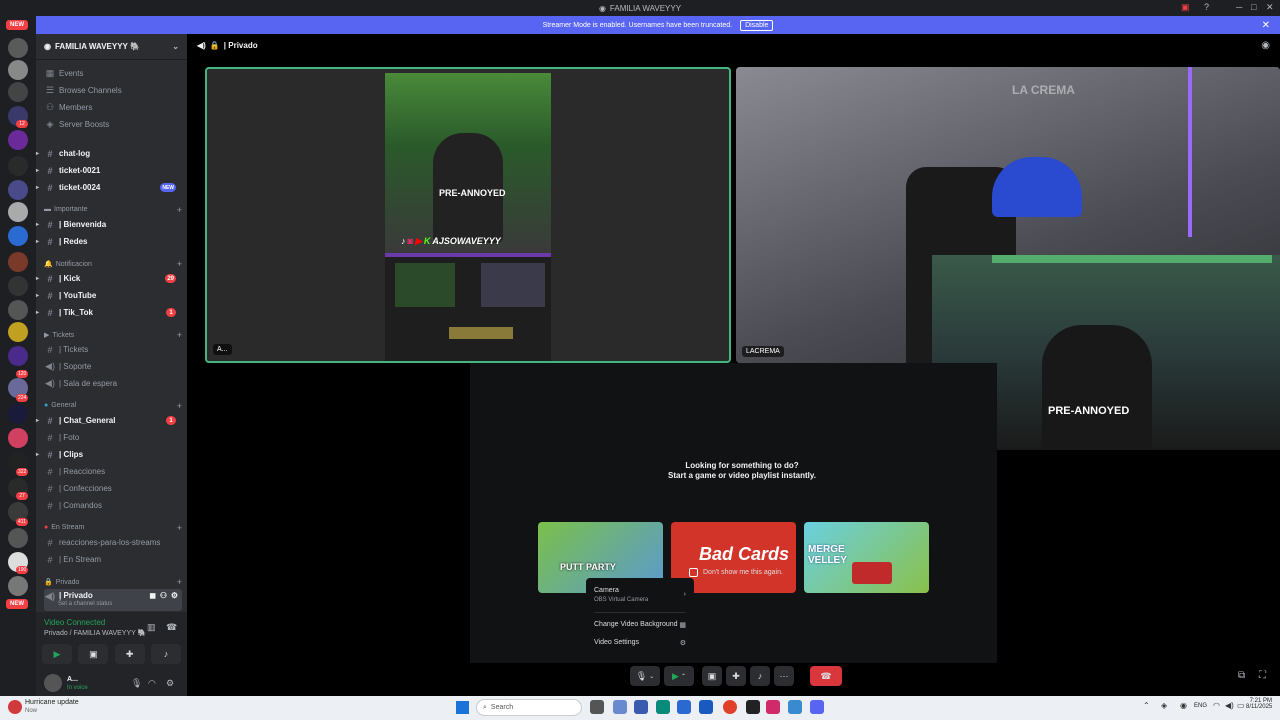  Describe the element at coordinates (111, 47) in the screenshot. I see `guild-header: ◉ FAMILIA WAVEYYY 🐘 ⌄` at that location.